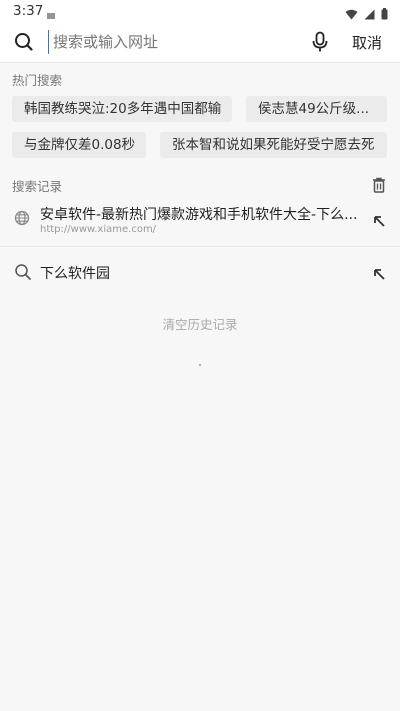  Describe the element at coordinates (22, 220) in the screenshot. I see `globe-icon` at that location.